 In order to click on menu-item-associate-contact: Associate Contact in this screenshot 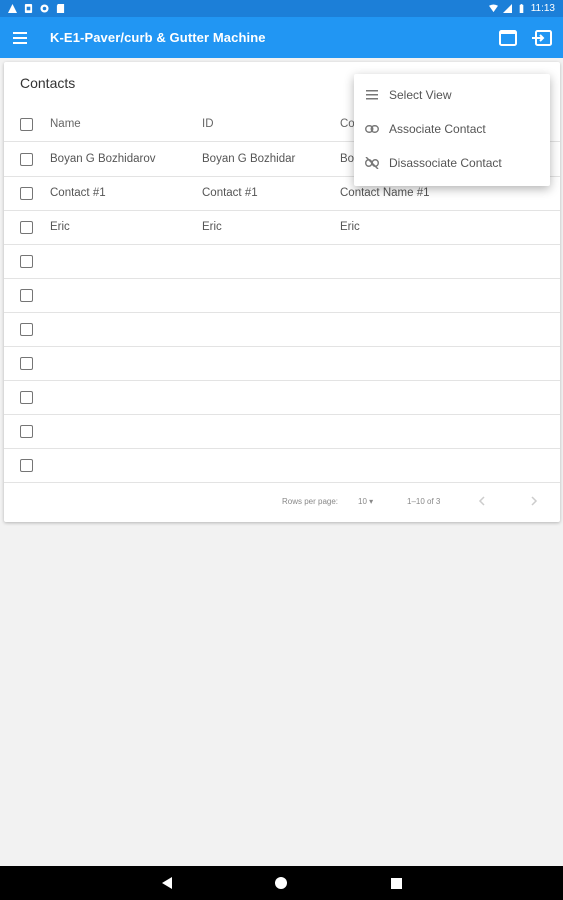, I will do `click(452, 129)`.